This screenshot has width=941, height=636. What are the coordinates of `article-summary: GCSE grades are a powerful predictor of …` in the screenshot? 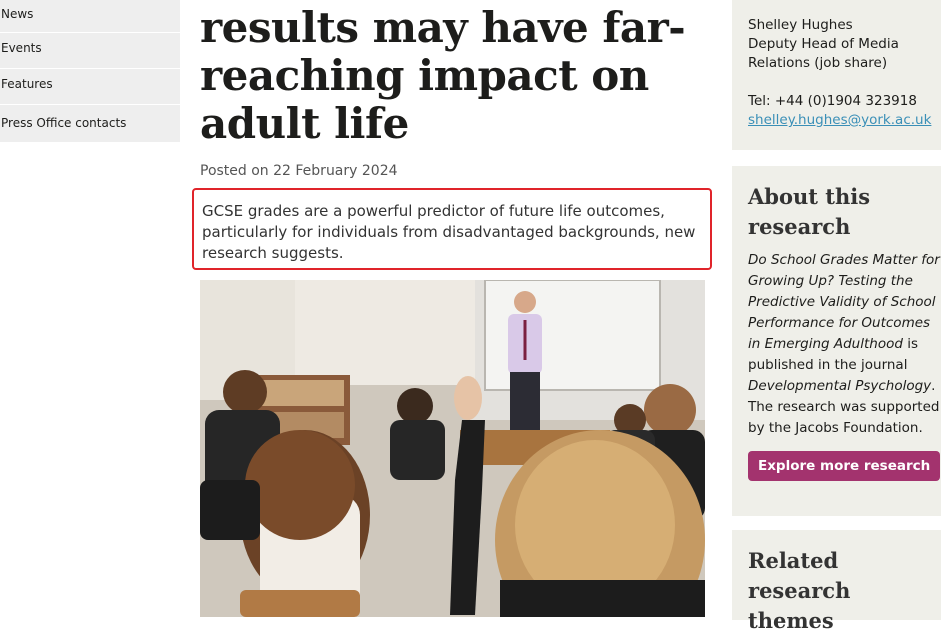 It's located at (452, 229).